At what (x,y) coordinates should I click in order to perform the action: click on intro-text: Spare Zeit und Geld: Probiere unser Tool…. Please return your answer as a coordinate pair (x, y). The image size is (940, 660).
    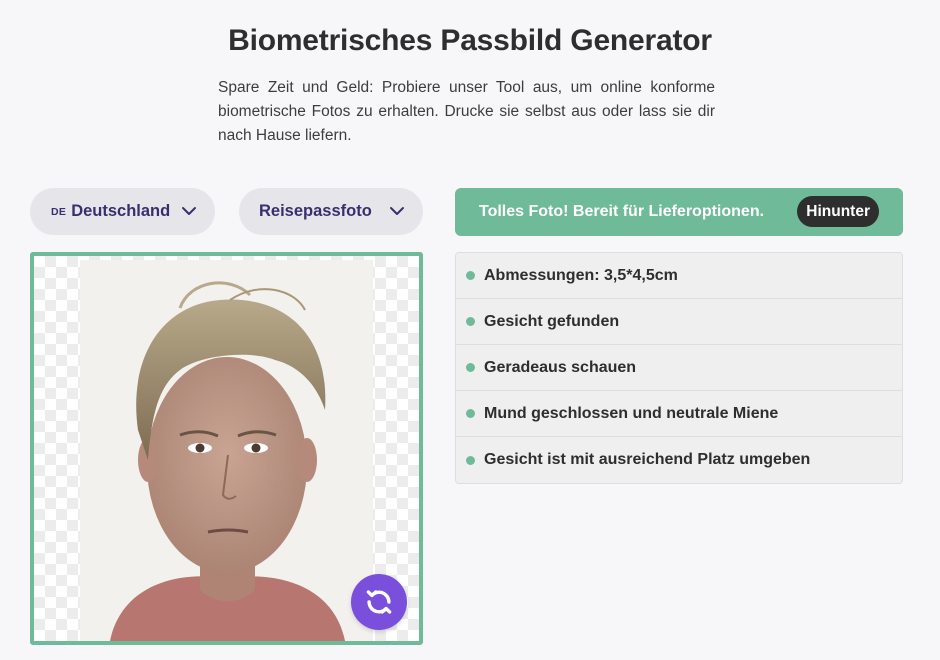
    Looking at the image, I should click on (466, 111).